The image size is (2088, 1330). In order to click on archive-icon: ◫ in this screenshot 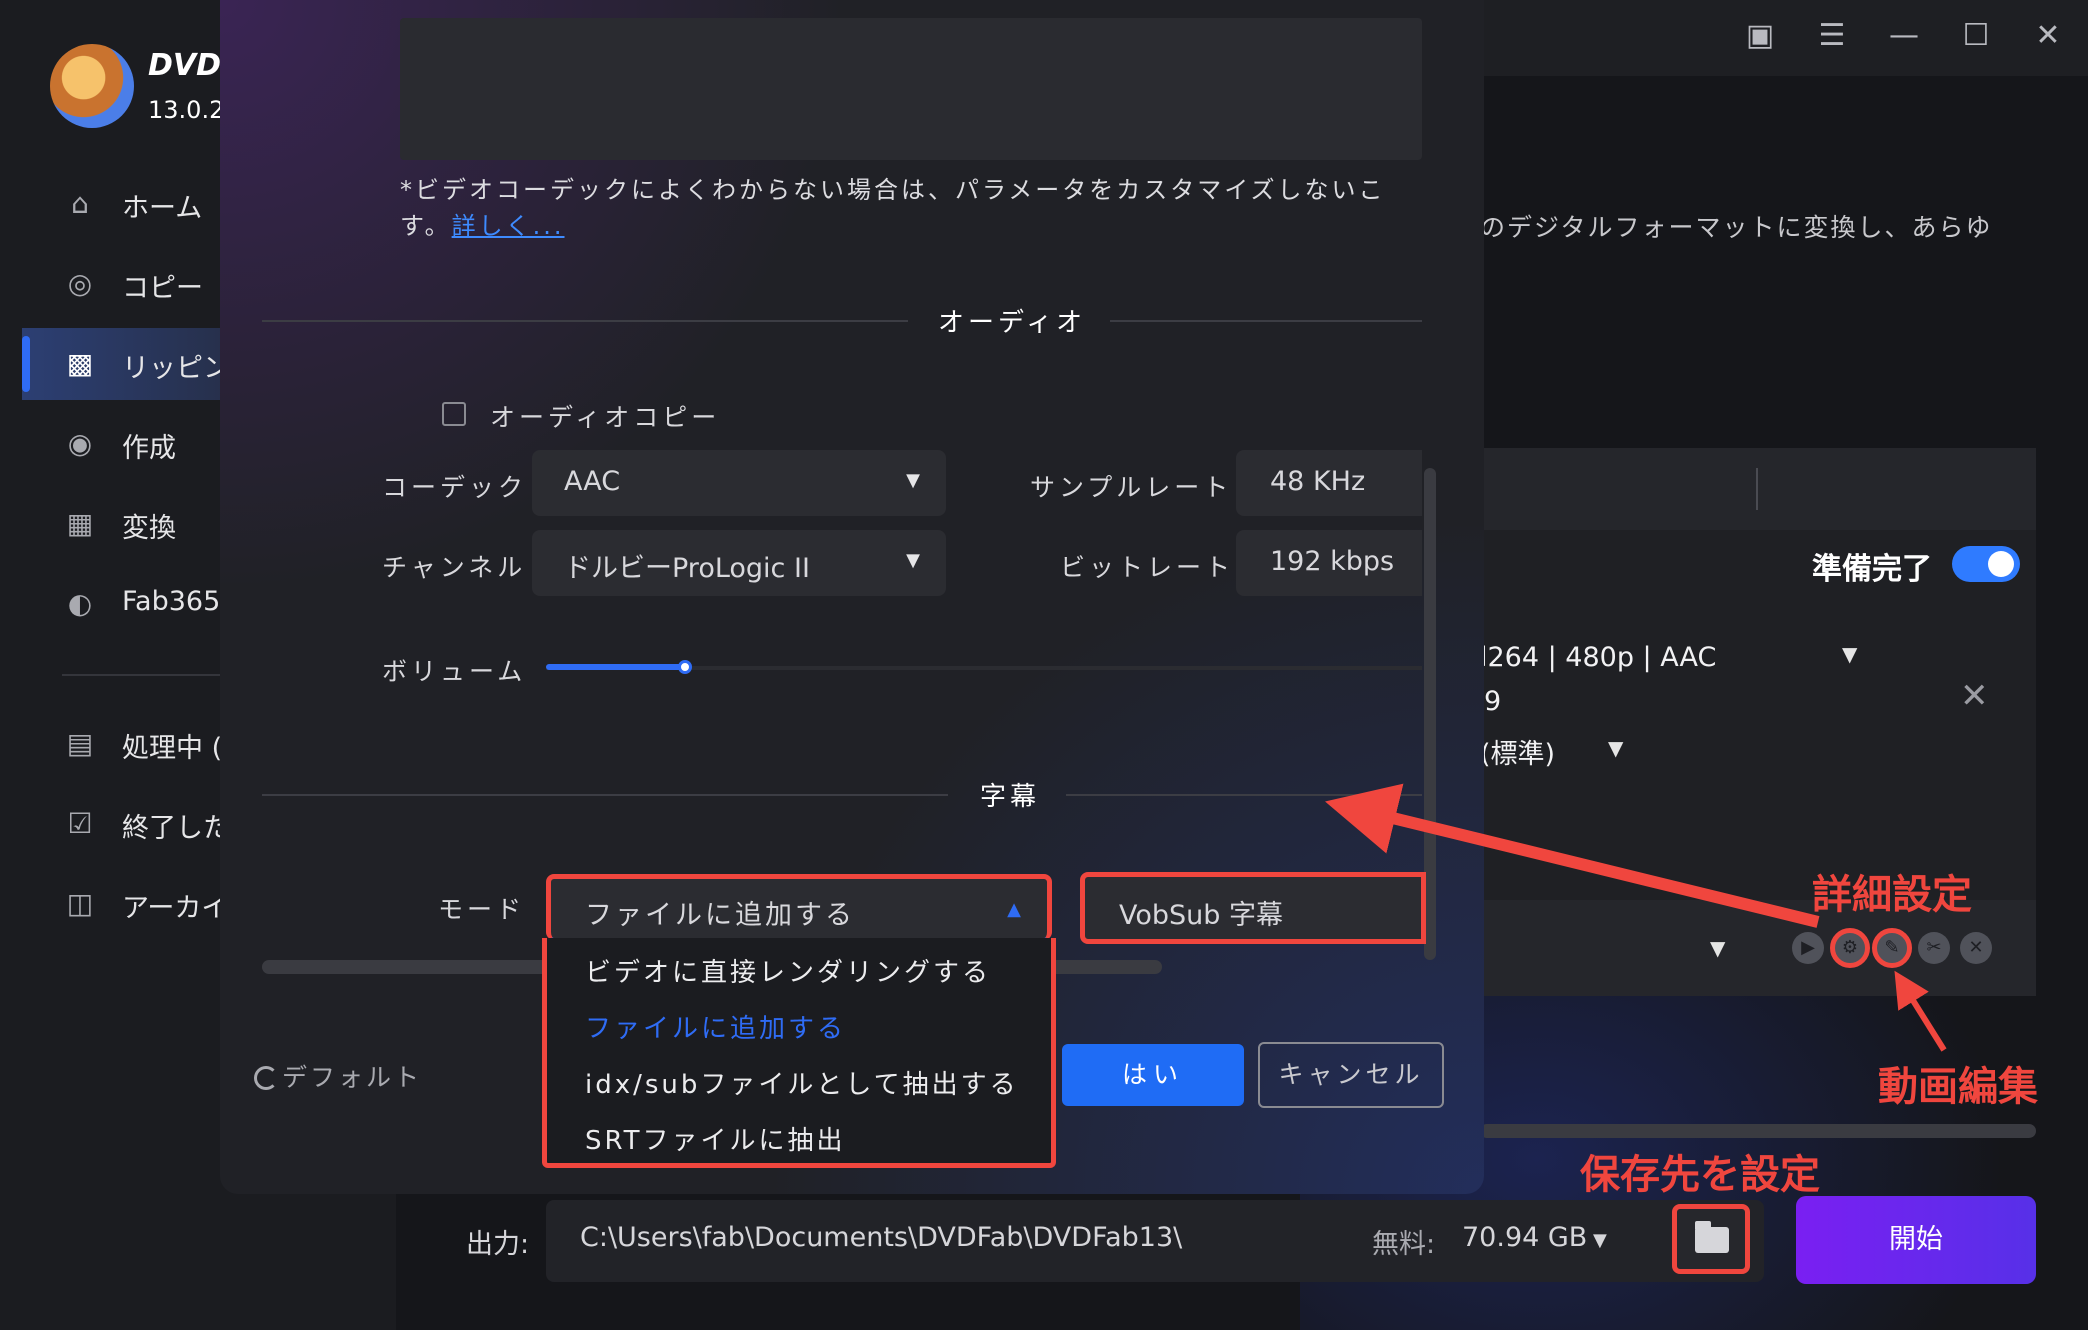, I will do `click(80, 903)`.